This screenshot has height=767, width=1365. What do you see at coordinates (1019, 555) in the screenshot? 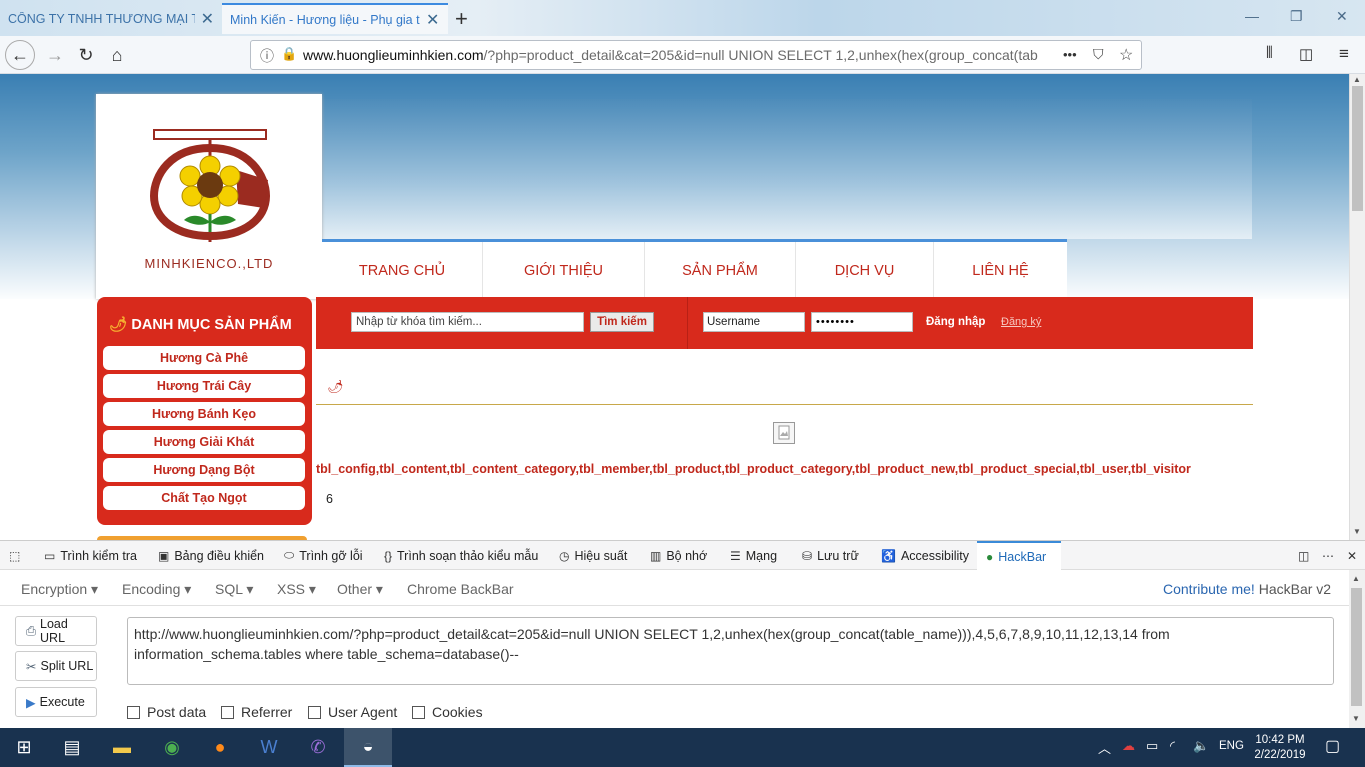
I see `tab-hackbar: ● HackBar` at bounding box center [1019, 555].